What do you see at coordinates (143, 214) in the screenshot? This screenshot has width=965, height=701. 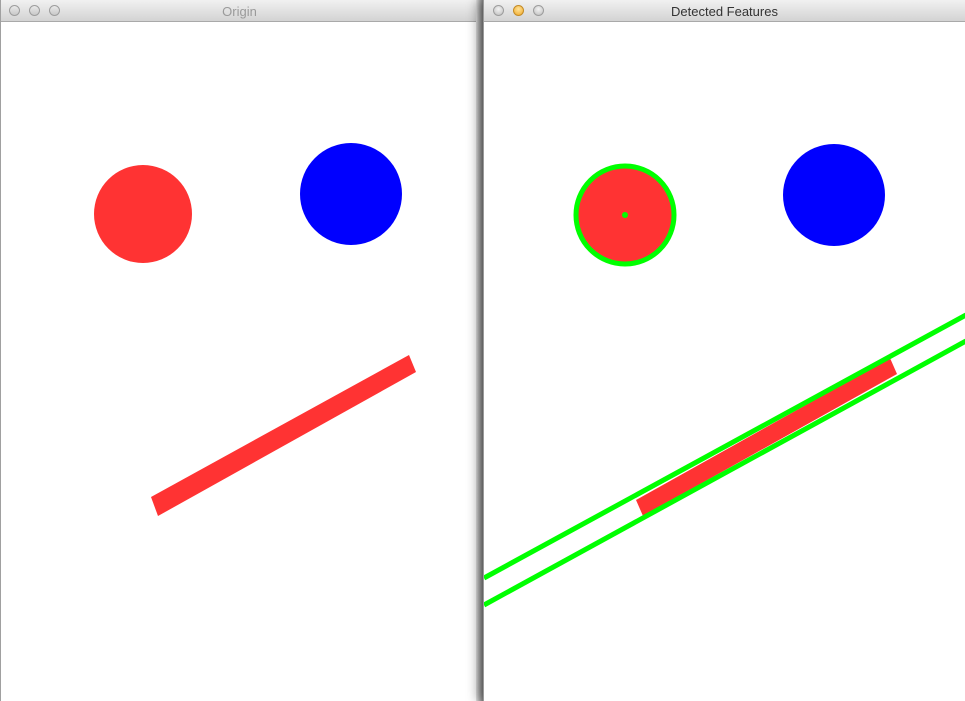 I see `red-circle` at bounding box center [143, 214].